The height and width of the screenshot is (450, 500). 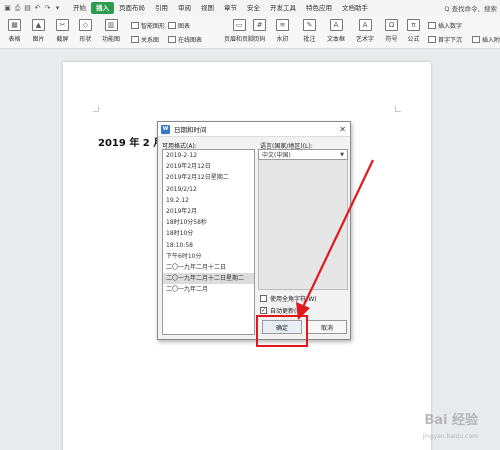 I want to click on app-icon: W, so click(x=165, y=129).